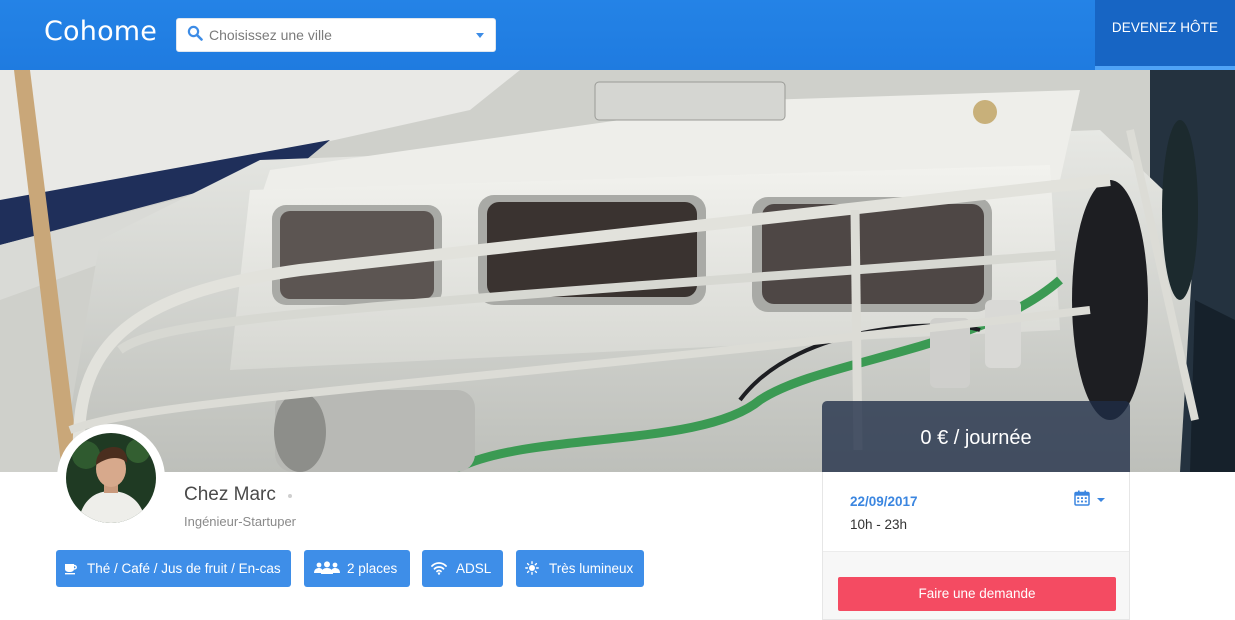 The height and width of the screenshot is (620, 1235). I want to click on host-portrait, so click(111, 478).